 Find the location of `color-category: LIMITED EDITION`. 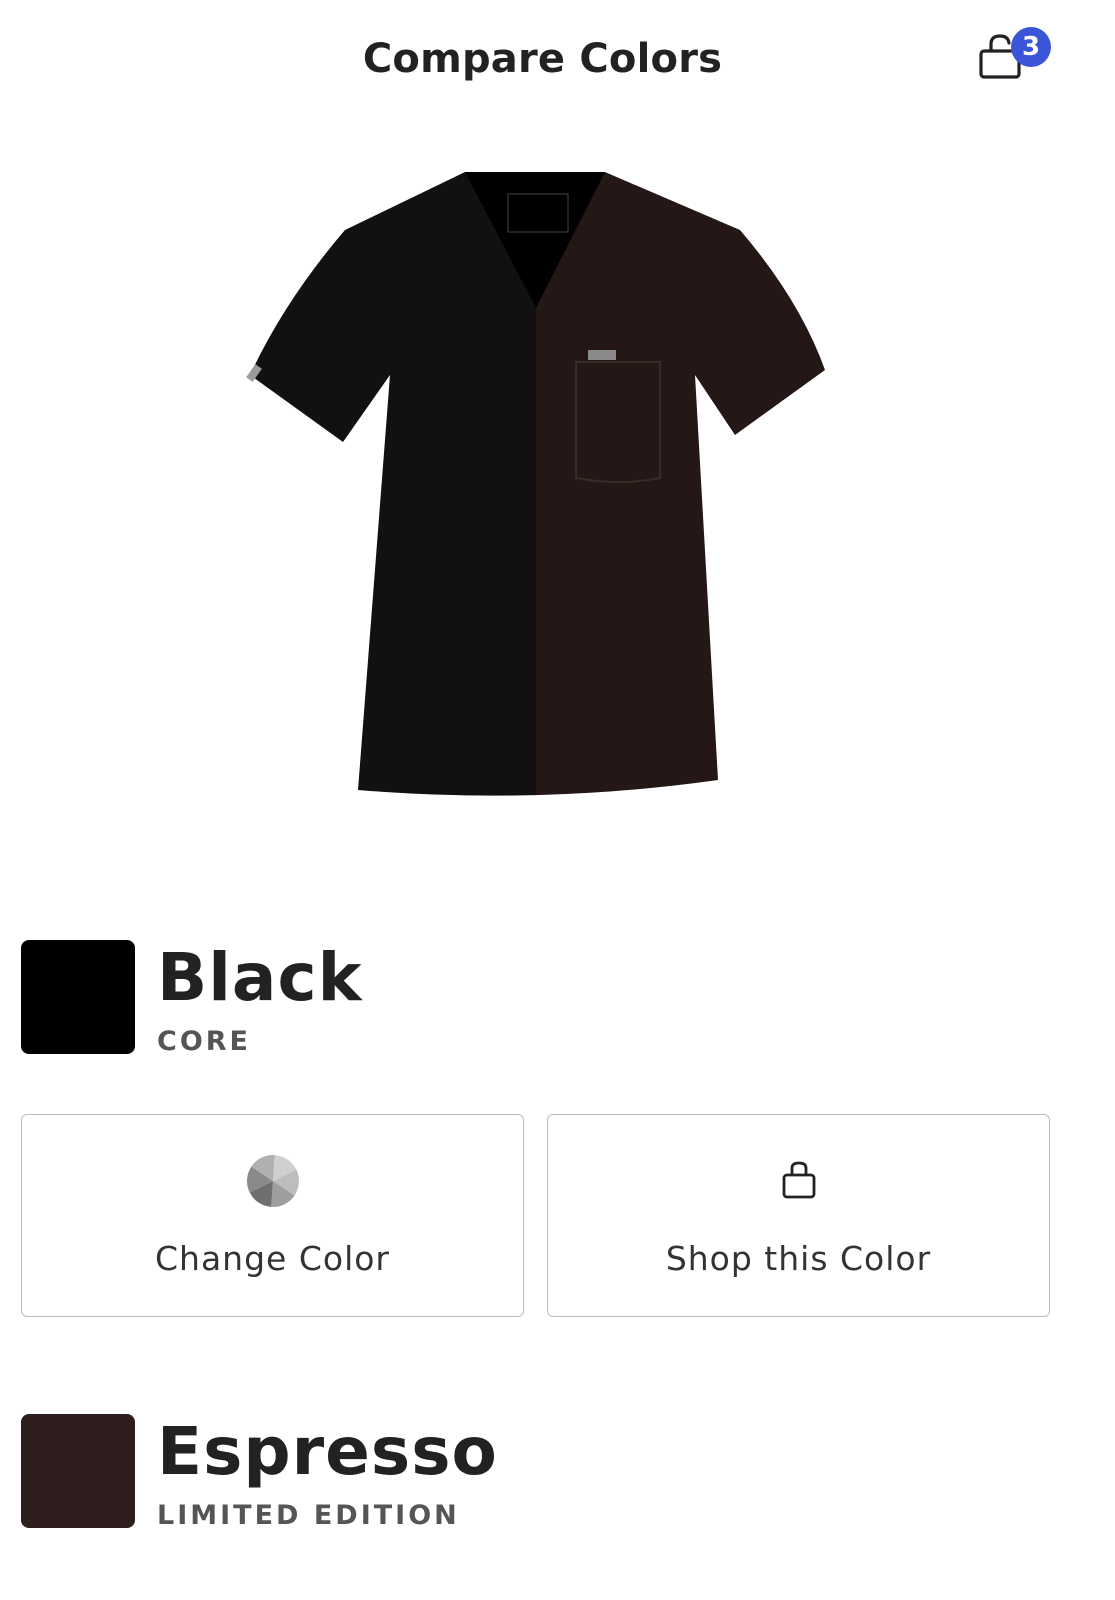

color-category: LIMITED EDITION is located at coordinates (308, 1515).